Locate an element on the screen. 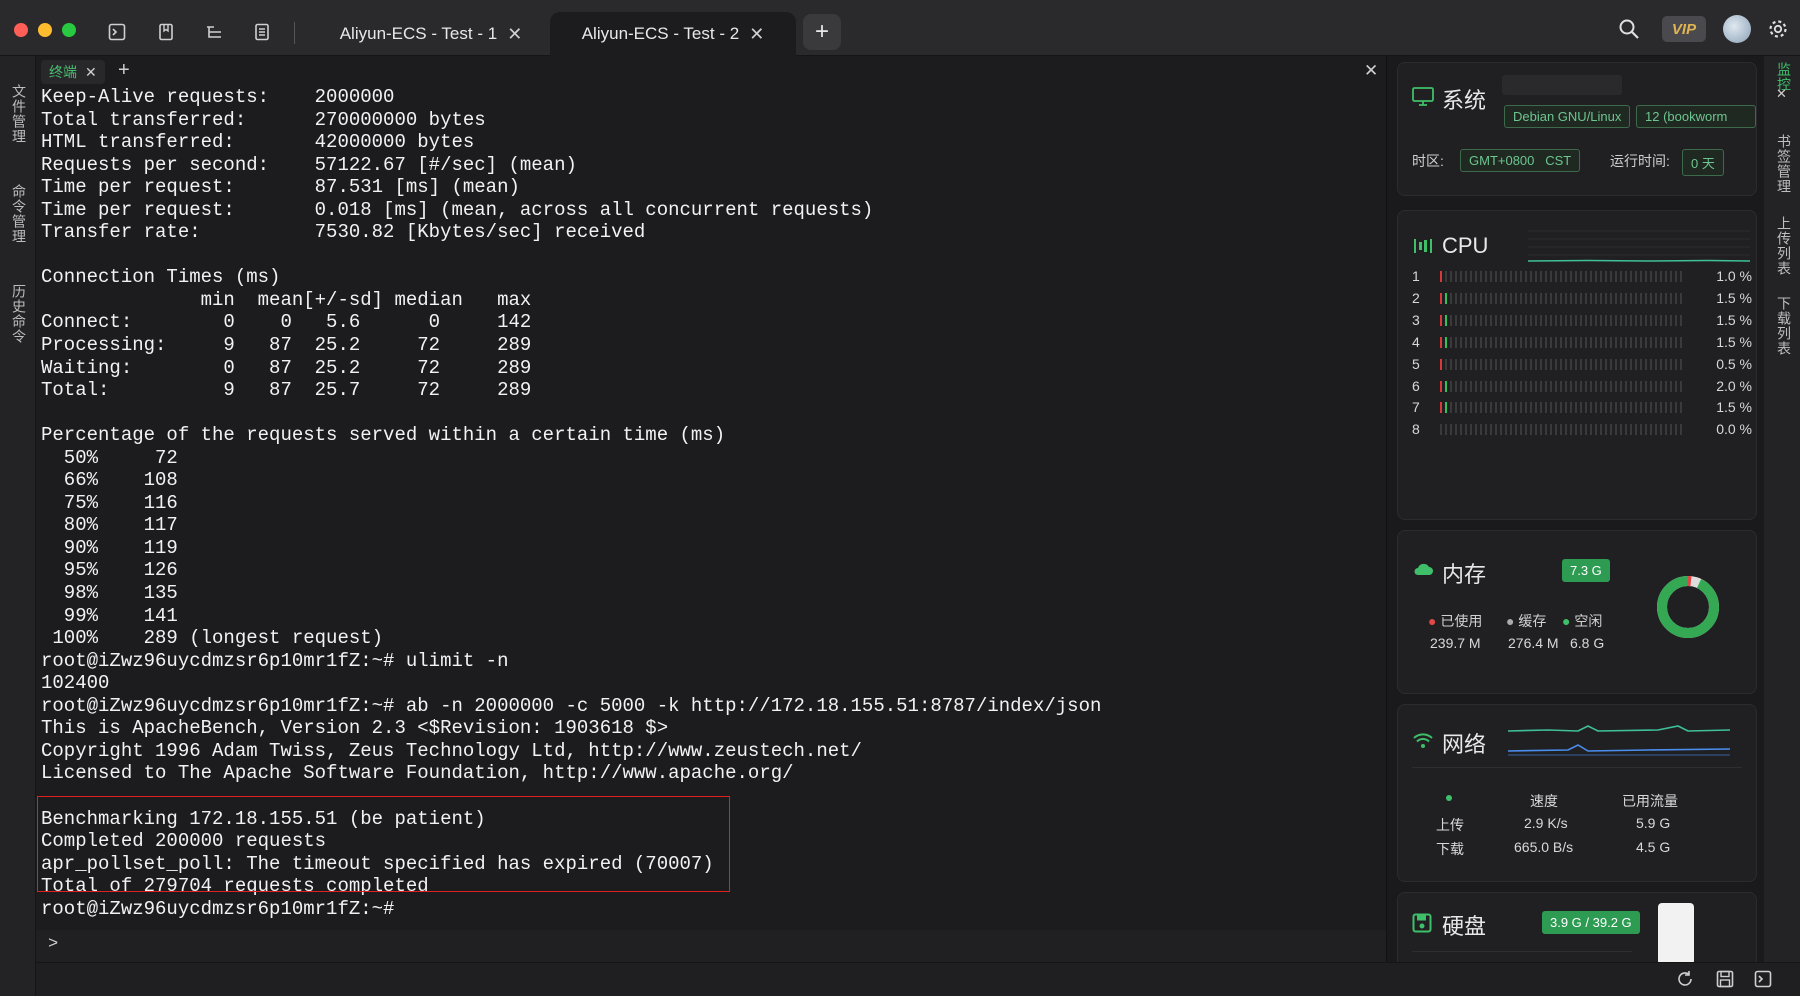  refresh-icon is located at coordinates (1685, 981).